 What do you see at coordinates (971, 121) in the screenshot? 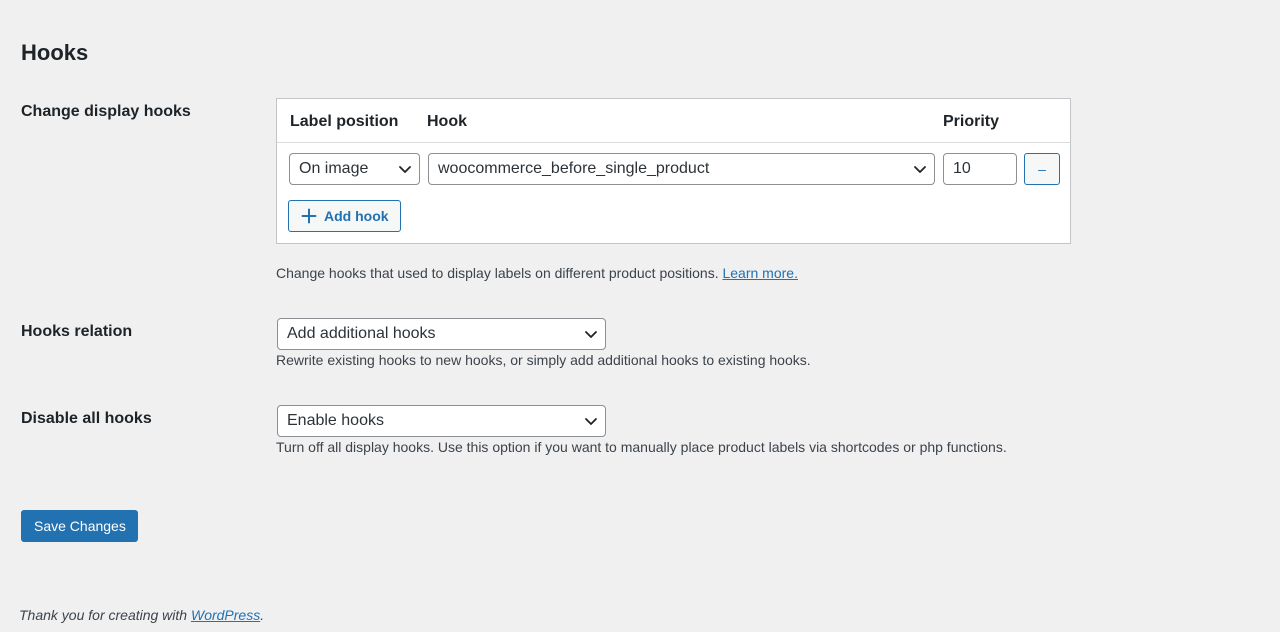
I see `column-header-priority: Priority` at bounding box center [971, 121].